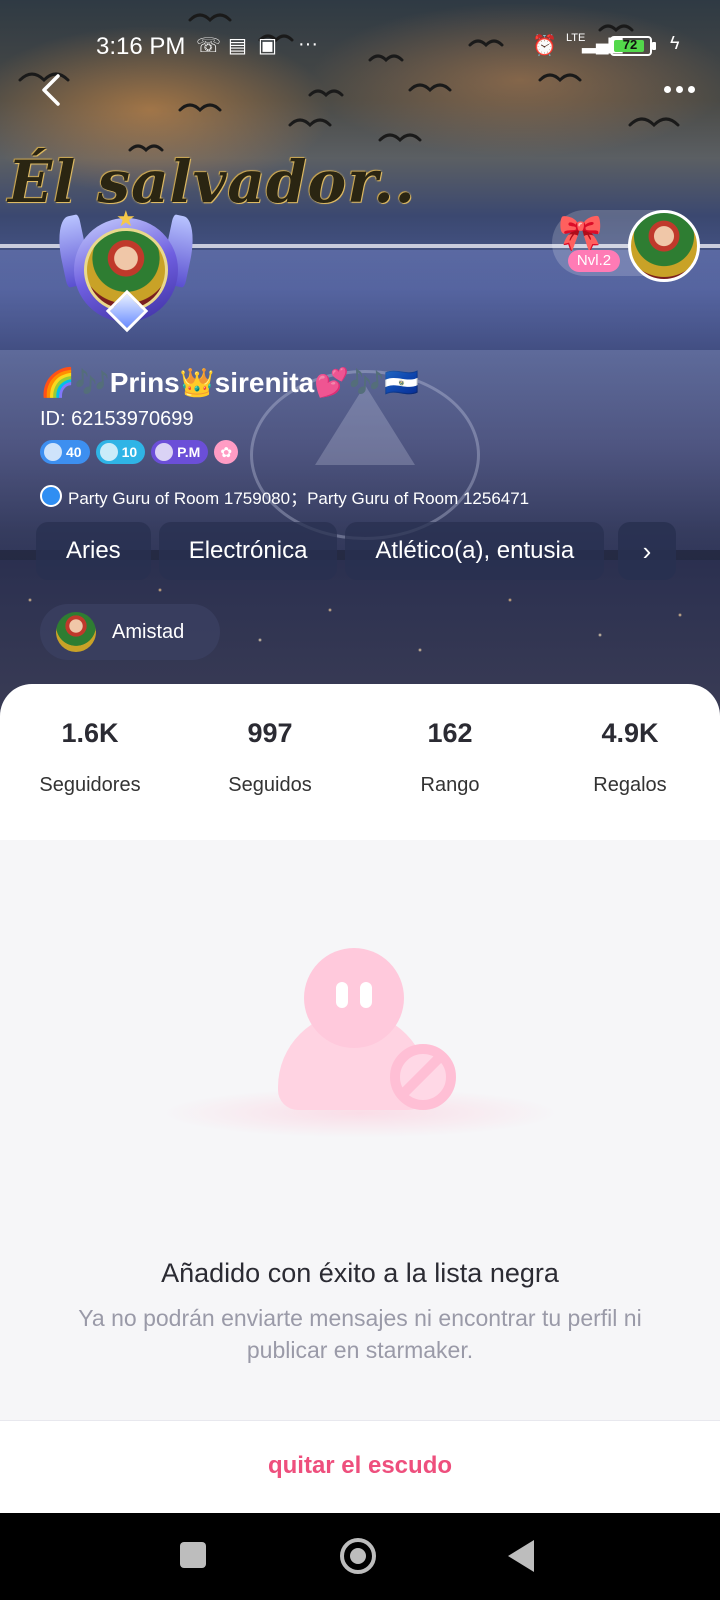  Describe the element at coordinates (193, 1555) in the screenshot. I see `recent-apps-icon` at that location.